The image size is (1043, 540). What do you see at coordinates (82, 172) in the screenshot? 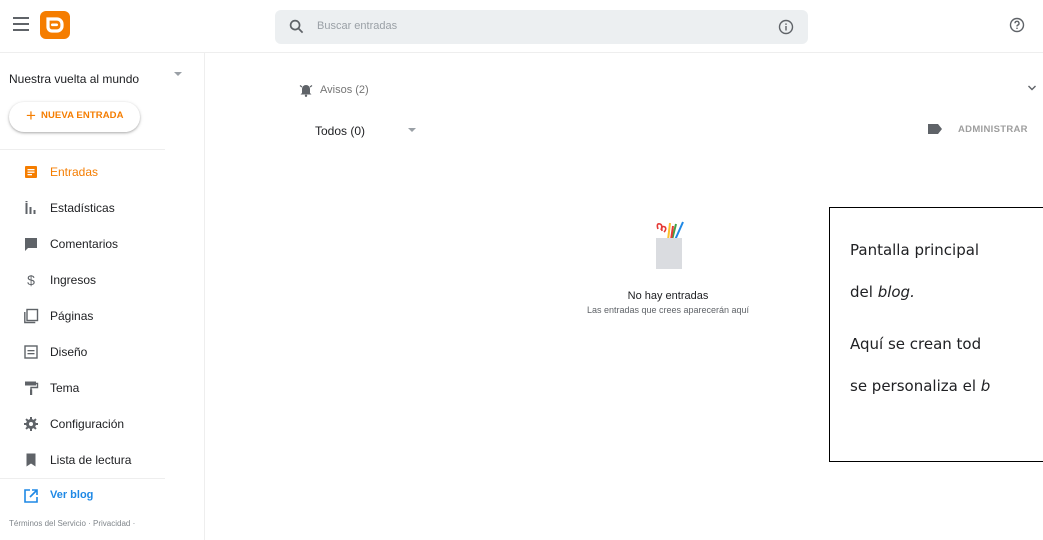
I see `sidebar-item-posts: Entradas` at bounding box center [82, 172].